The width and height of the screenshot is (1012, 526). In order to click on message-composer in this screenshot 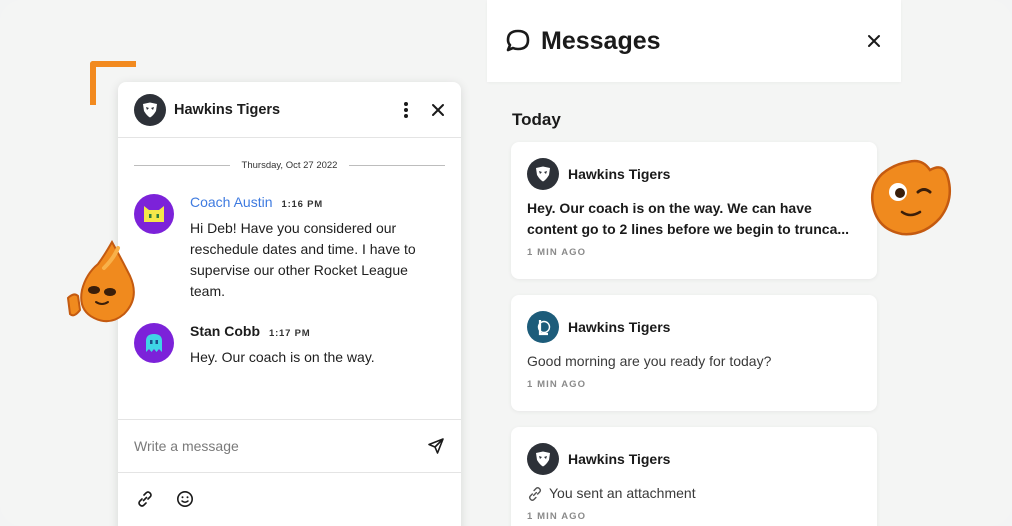, I will do `click(289, 446)`.